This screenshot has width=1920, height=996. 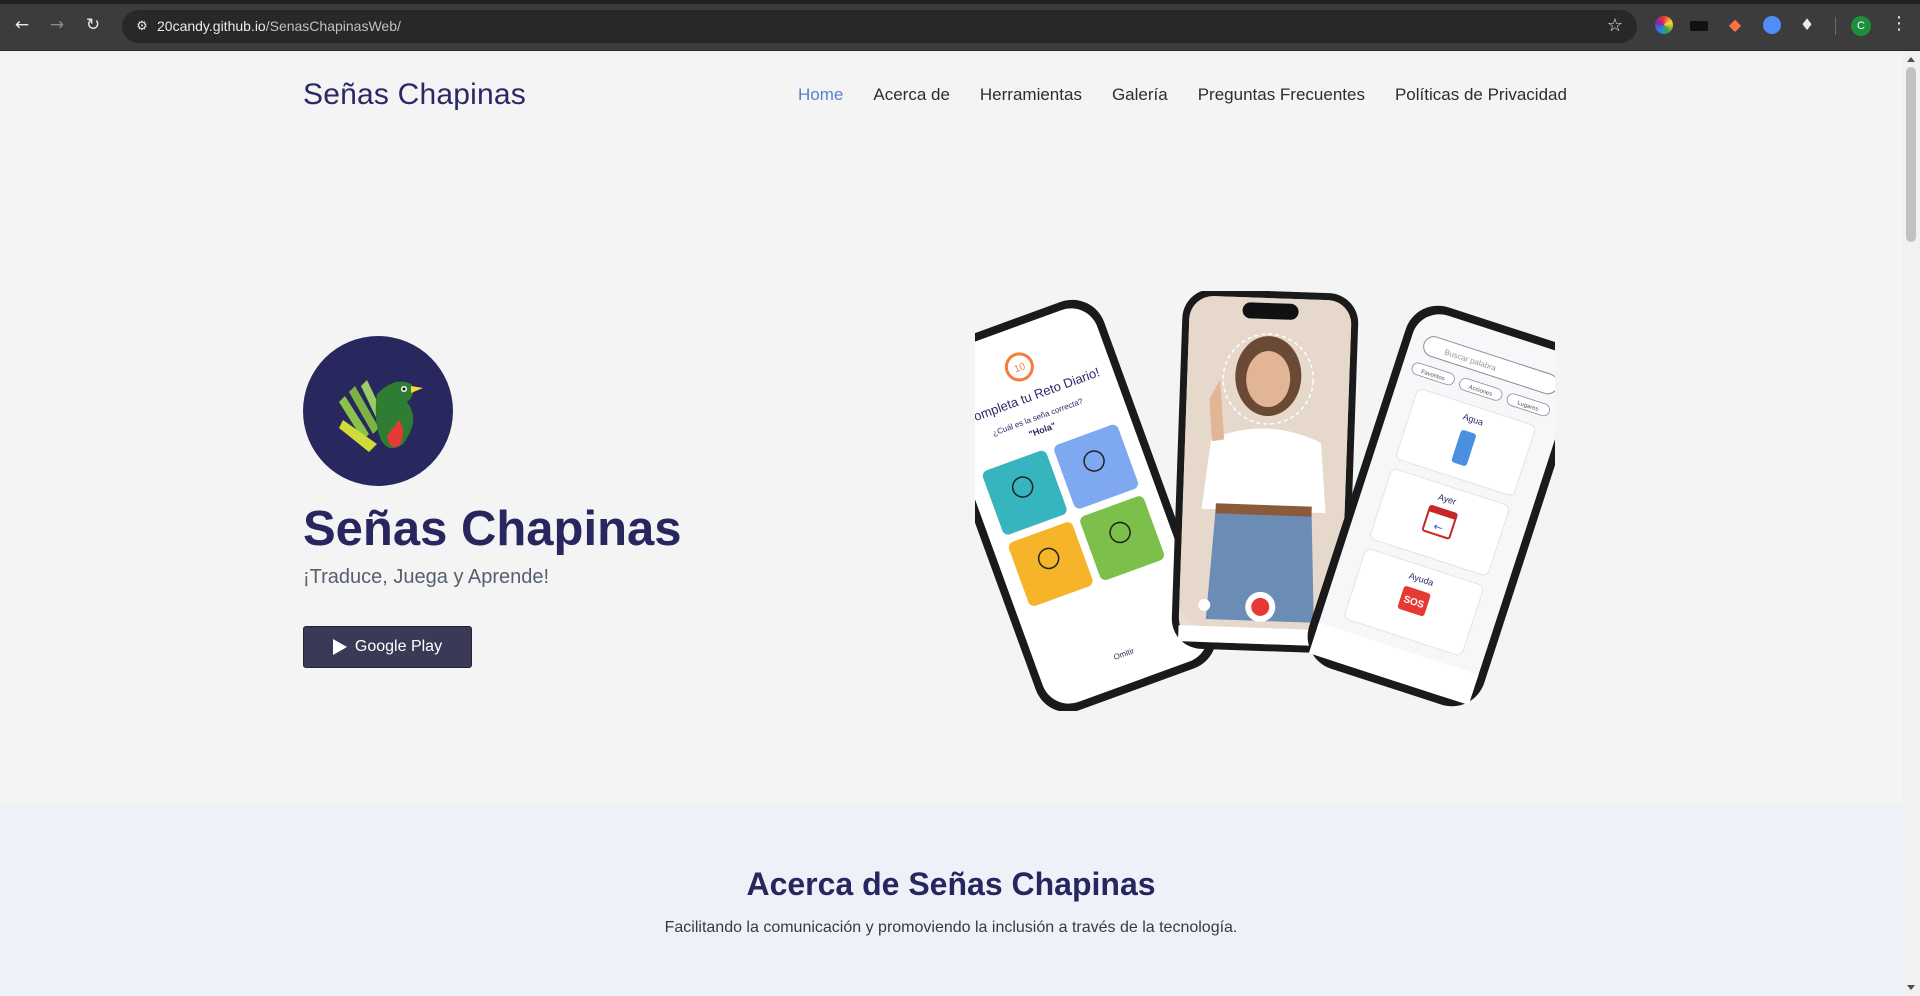 What do you see at coordinates (1911, 523) in the screenshot?
I see `page-scrollbar` at bounding box center [1911, 523].